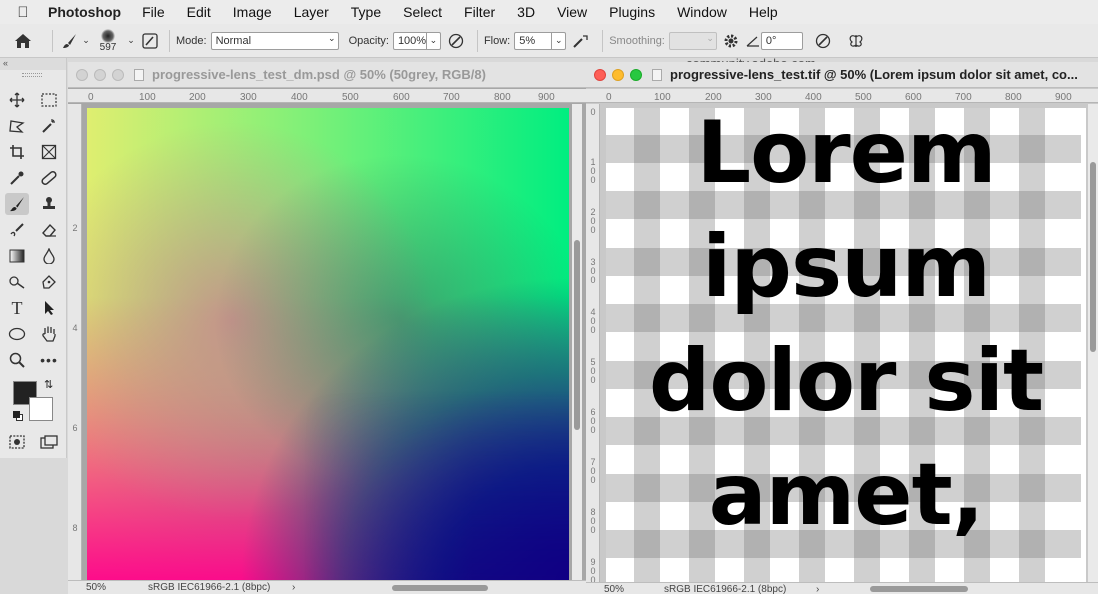  Describe the element at coordinates (17, 178) in the screenshot. I see `eyedropper-icon` at that location.